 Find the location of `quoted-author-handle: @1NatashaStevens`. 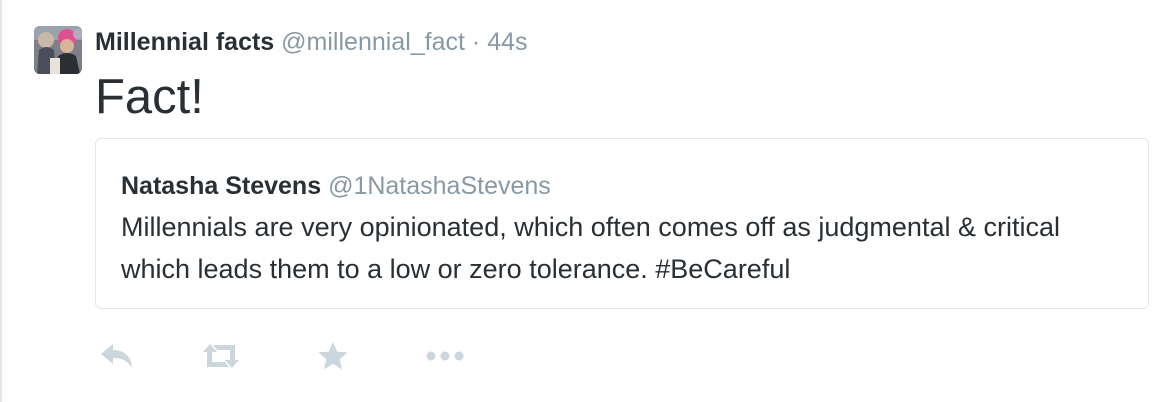

quoted-author-handle: @1NatashaStevens is located at coordinates (439, 186).